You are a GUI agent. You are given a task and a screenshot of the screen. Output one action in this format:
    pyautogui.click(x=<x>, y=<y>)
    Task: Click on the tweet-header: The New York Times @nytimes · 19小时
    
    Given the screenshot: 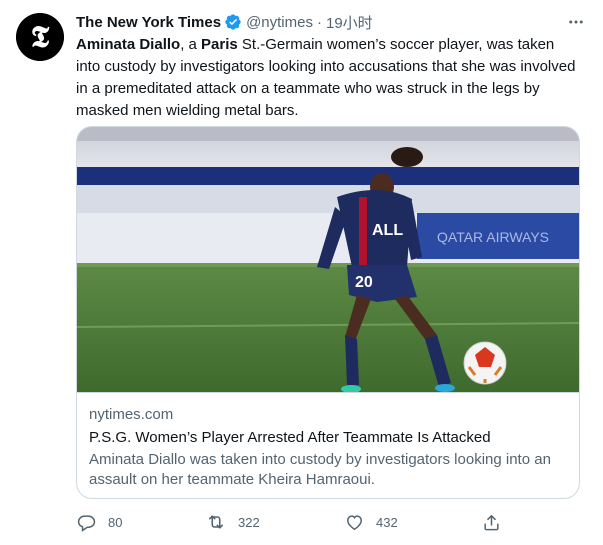 What is the action you would take?
    pyautogui.click(x=329, y=22)
    